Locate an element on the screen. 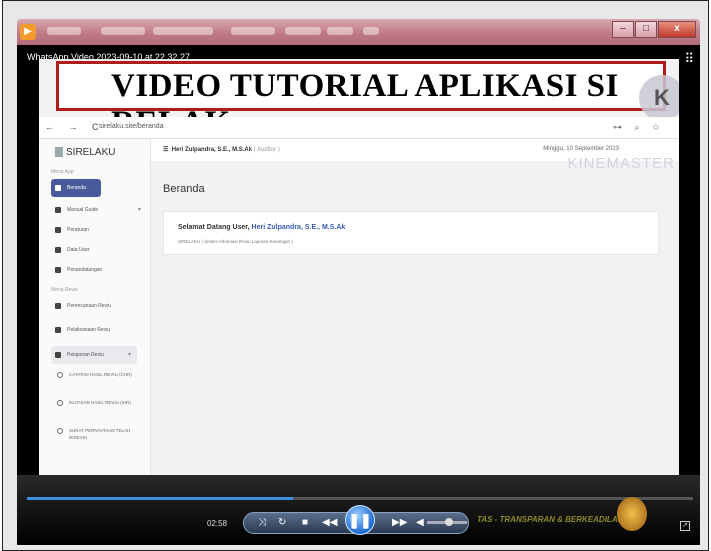  sub-item-chr: CATATAN HASIL REVIU (CHR) is located at coordinates (102, 374).